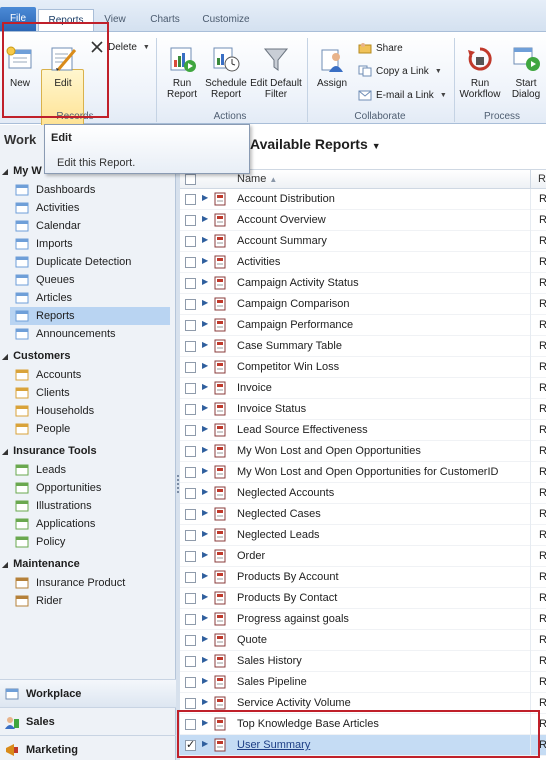 The height and width of the screenshot is (764, 546). I want to click on report-name-link: Order, so click(251, 556).